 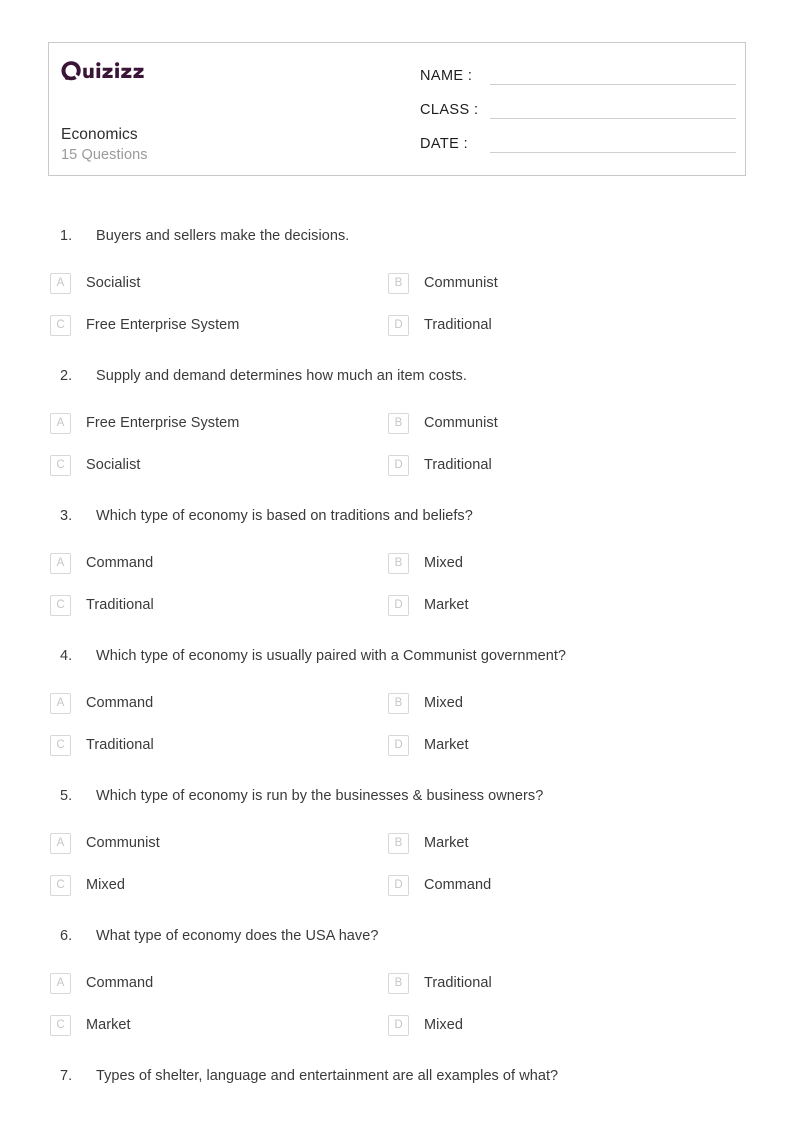 What do you see at coordinates (444, 144) in the screenshot?
I see `date-field-label: DATE :` at bounding box center [444, 144].